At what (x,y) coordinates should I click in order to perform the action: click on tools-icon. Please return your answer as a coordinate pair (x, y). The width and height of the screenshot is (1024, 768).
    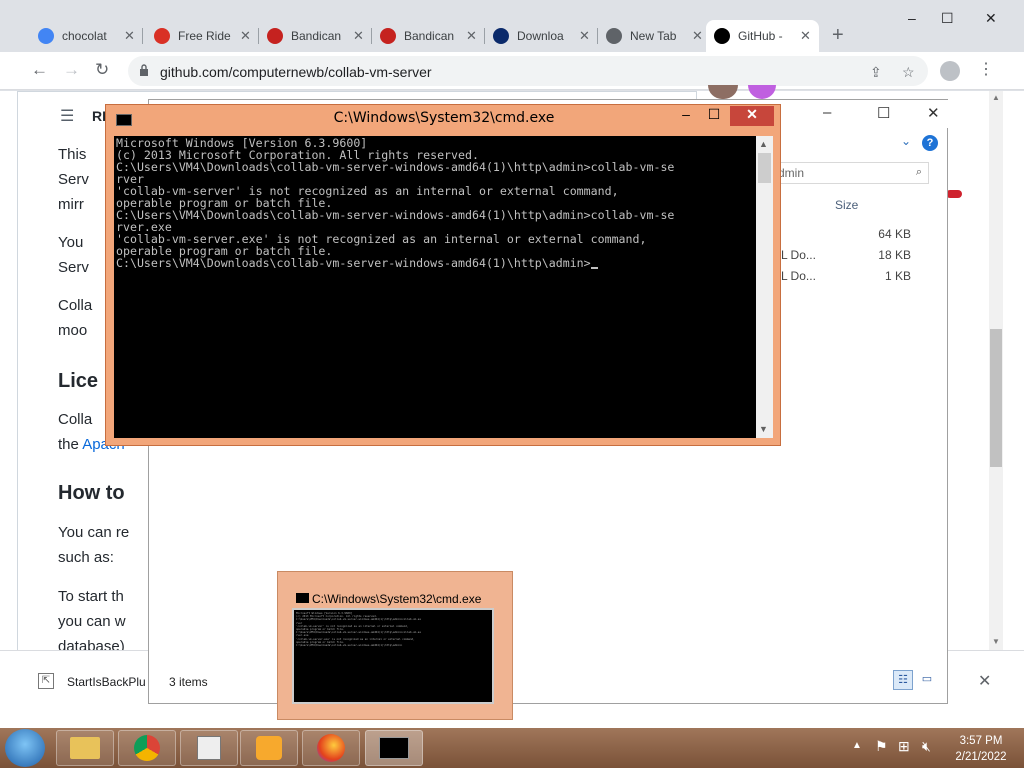
    Looking at the image, I should click on (209, 748).